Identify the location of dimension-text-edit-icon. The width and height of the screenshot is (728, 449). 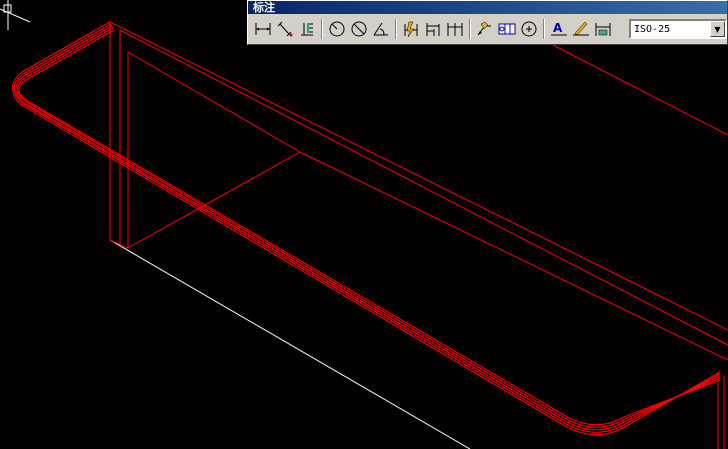
(581, 28).